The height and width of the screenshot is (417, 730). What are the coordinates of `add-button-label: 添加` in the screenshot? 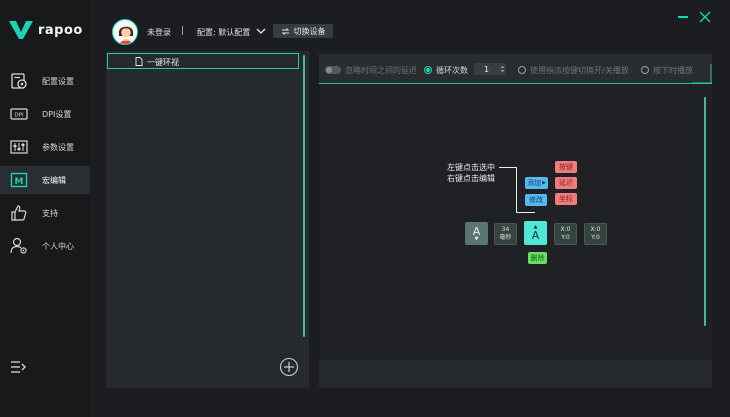 It's located at (534, 183).